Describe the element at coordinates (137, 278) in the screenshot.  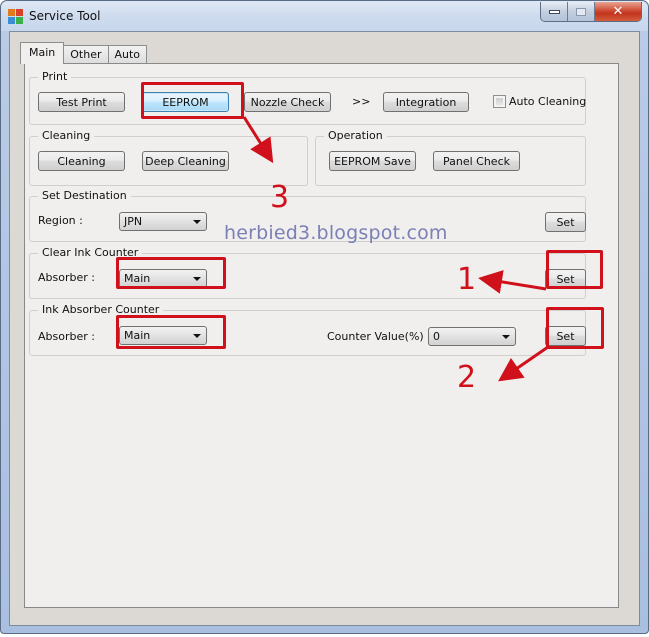
I see `clear-absorber-value: Main` at that location.